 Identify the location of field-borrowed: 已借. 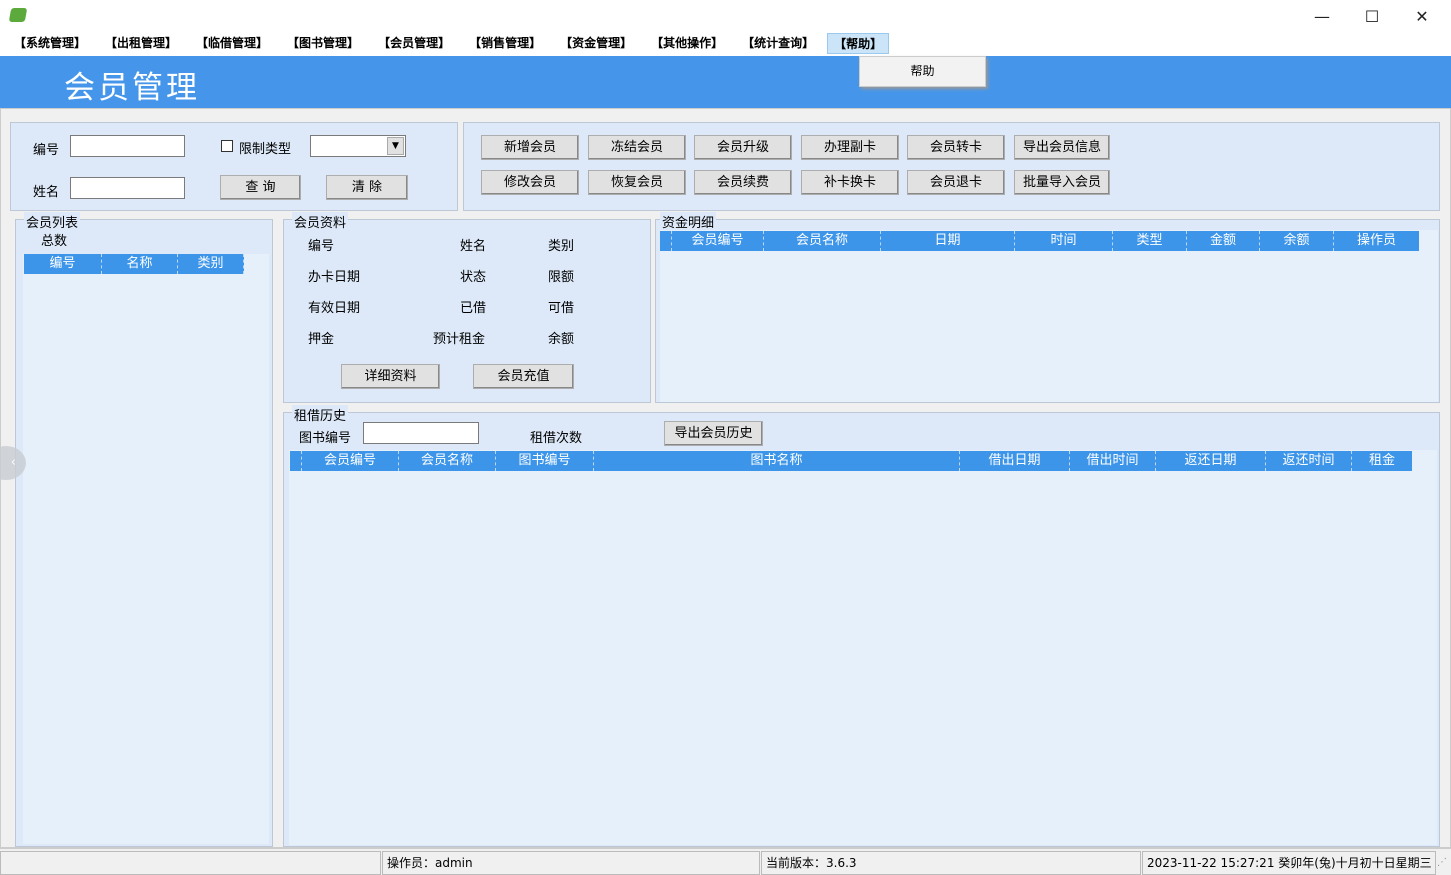
(473, 308).